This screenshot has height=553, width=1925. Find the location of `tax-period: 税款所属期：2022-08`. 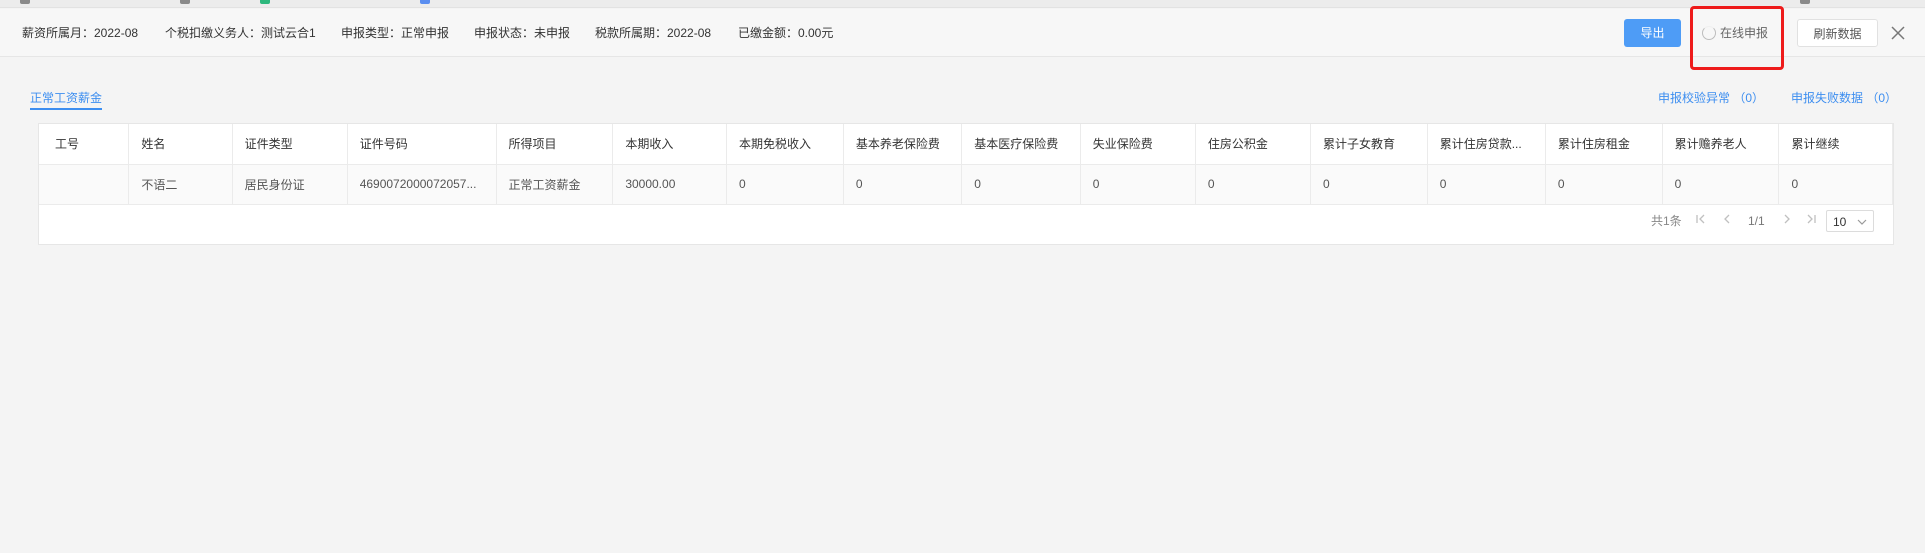

tax-period: 税款所属期：2022-08 is located at coordinates (653, 33).